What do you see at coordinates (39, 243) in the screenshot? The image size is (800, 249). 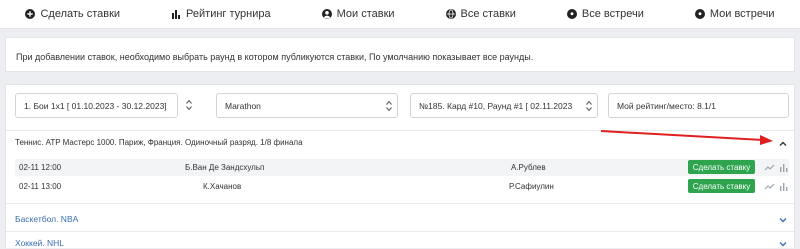 I see `hockey-section-title: Хоккей. NHL` at bounding box center [39, 243].